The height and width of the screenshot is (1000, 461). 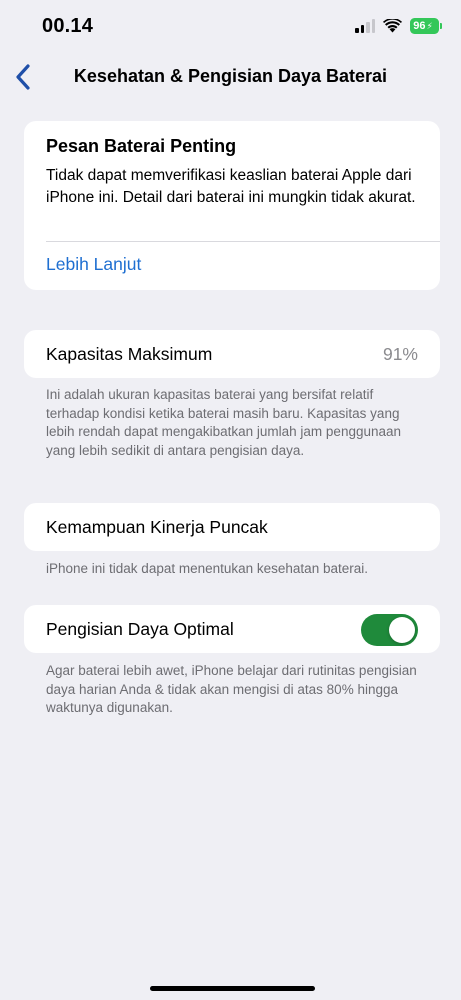 What do you see at coordinates (140, 629) in the screenshot?
I see `optimized-charging-label: Pengisian Daya Optimal` at bounding box center [140, 629].